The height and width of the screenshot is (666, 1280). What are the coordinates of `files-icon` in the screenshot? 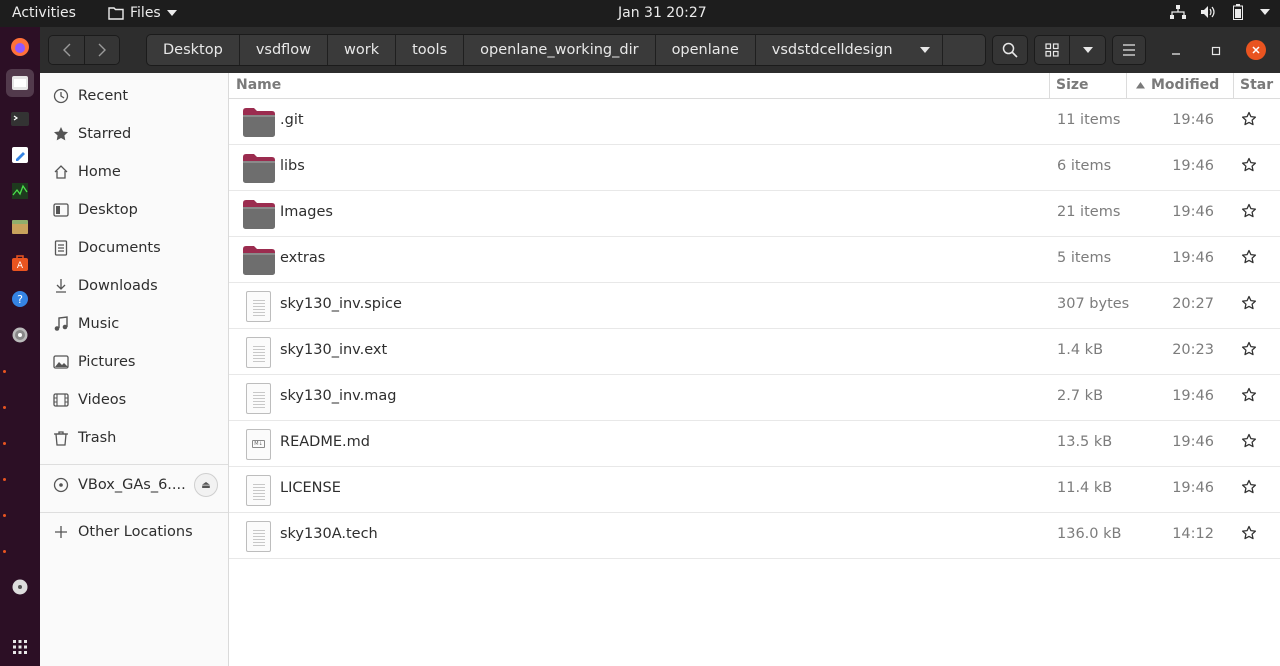 It's located at (20, 83).